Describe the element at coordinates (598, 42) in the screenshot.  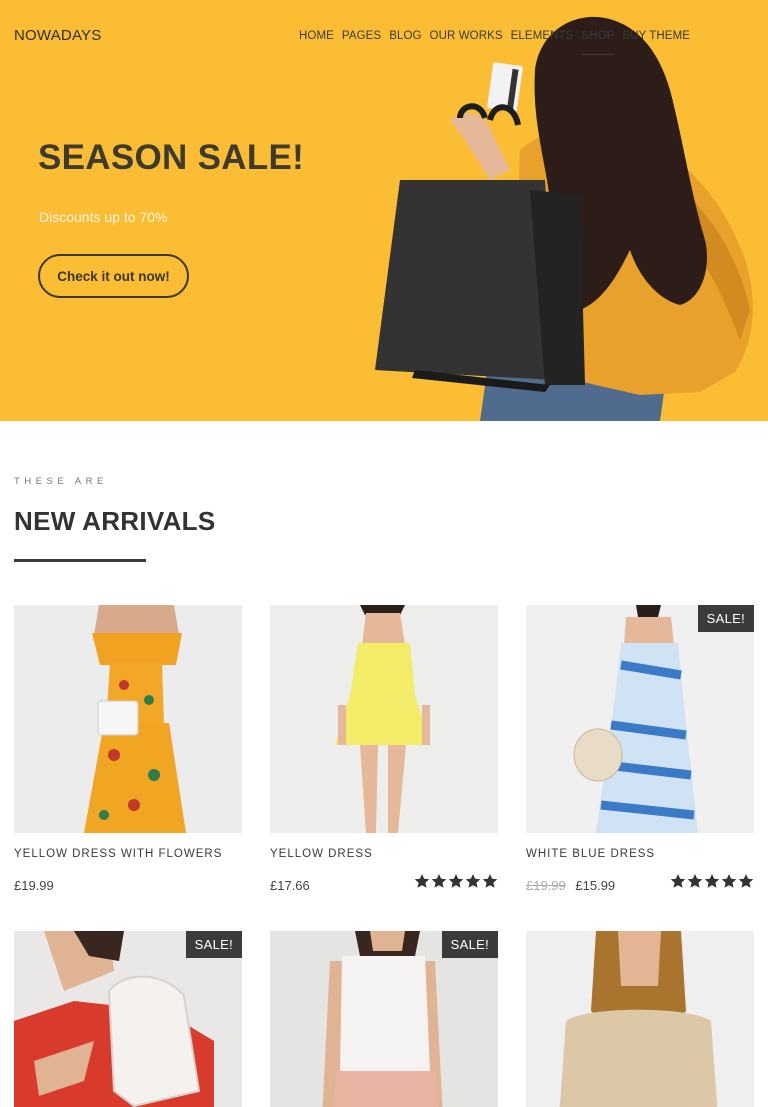
I see `nav-item-shop: SHOP` at that location.